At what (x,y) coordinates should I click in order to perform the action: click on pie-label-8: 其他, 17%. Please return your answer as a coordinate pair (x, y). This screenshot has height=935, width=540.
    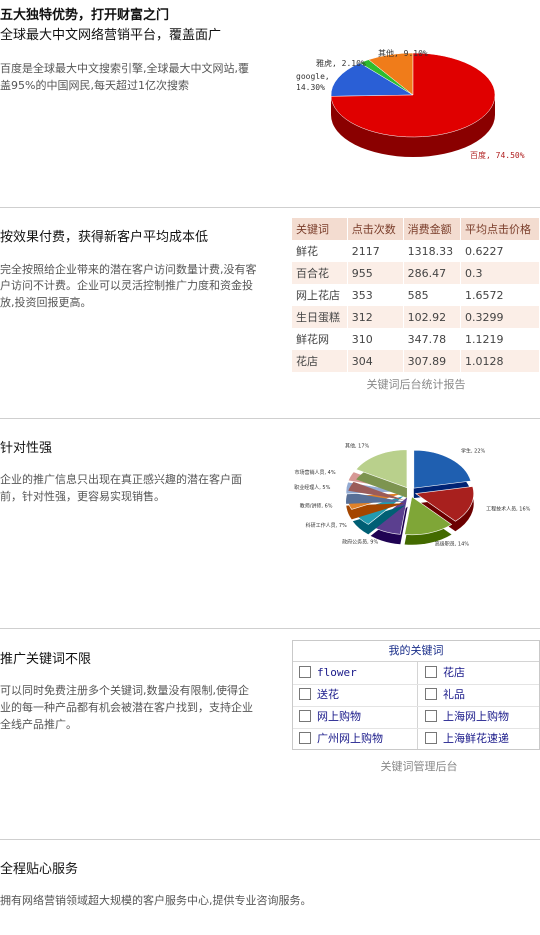
    Looking at the image, I should click on (357, 446).